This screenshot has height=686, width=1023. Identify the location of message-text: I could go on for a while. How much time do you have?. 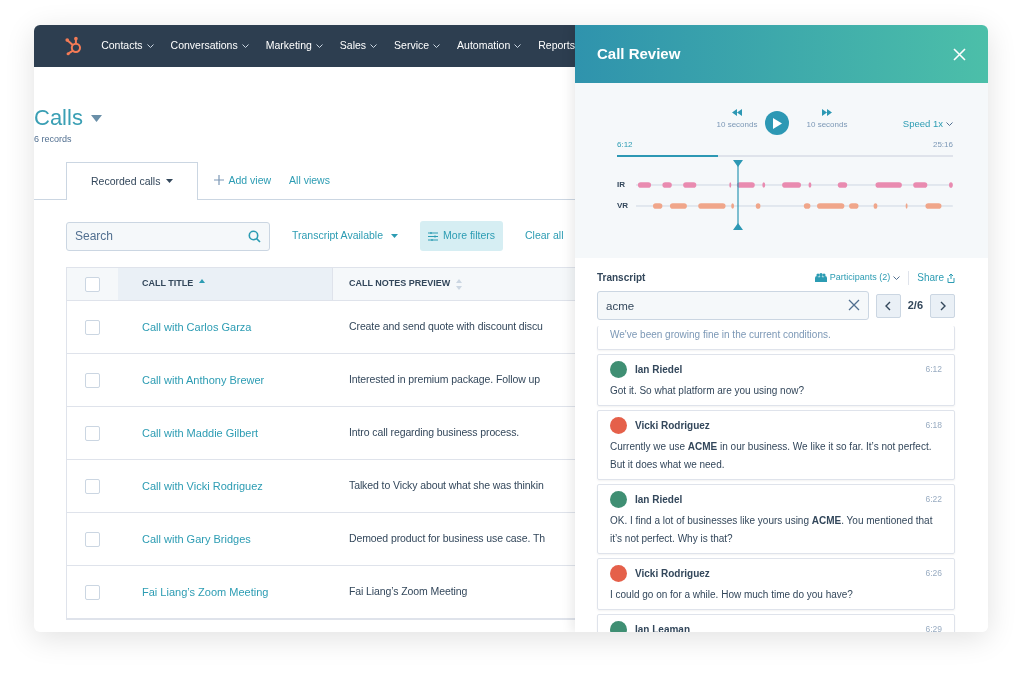
(732, 595).